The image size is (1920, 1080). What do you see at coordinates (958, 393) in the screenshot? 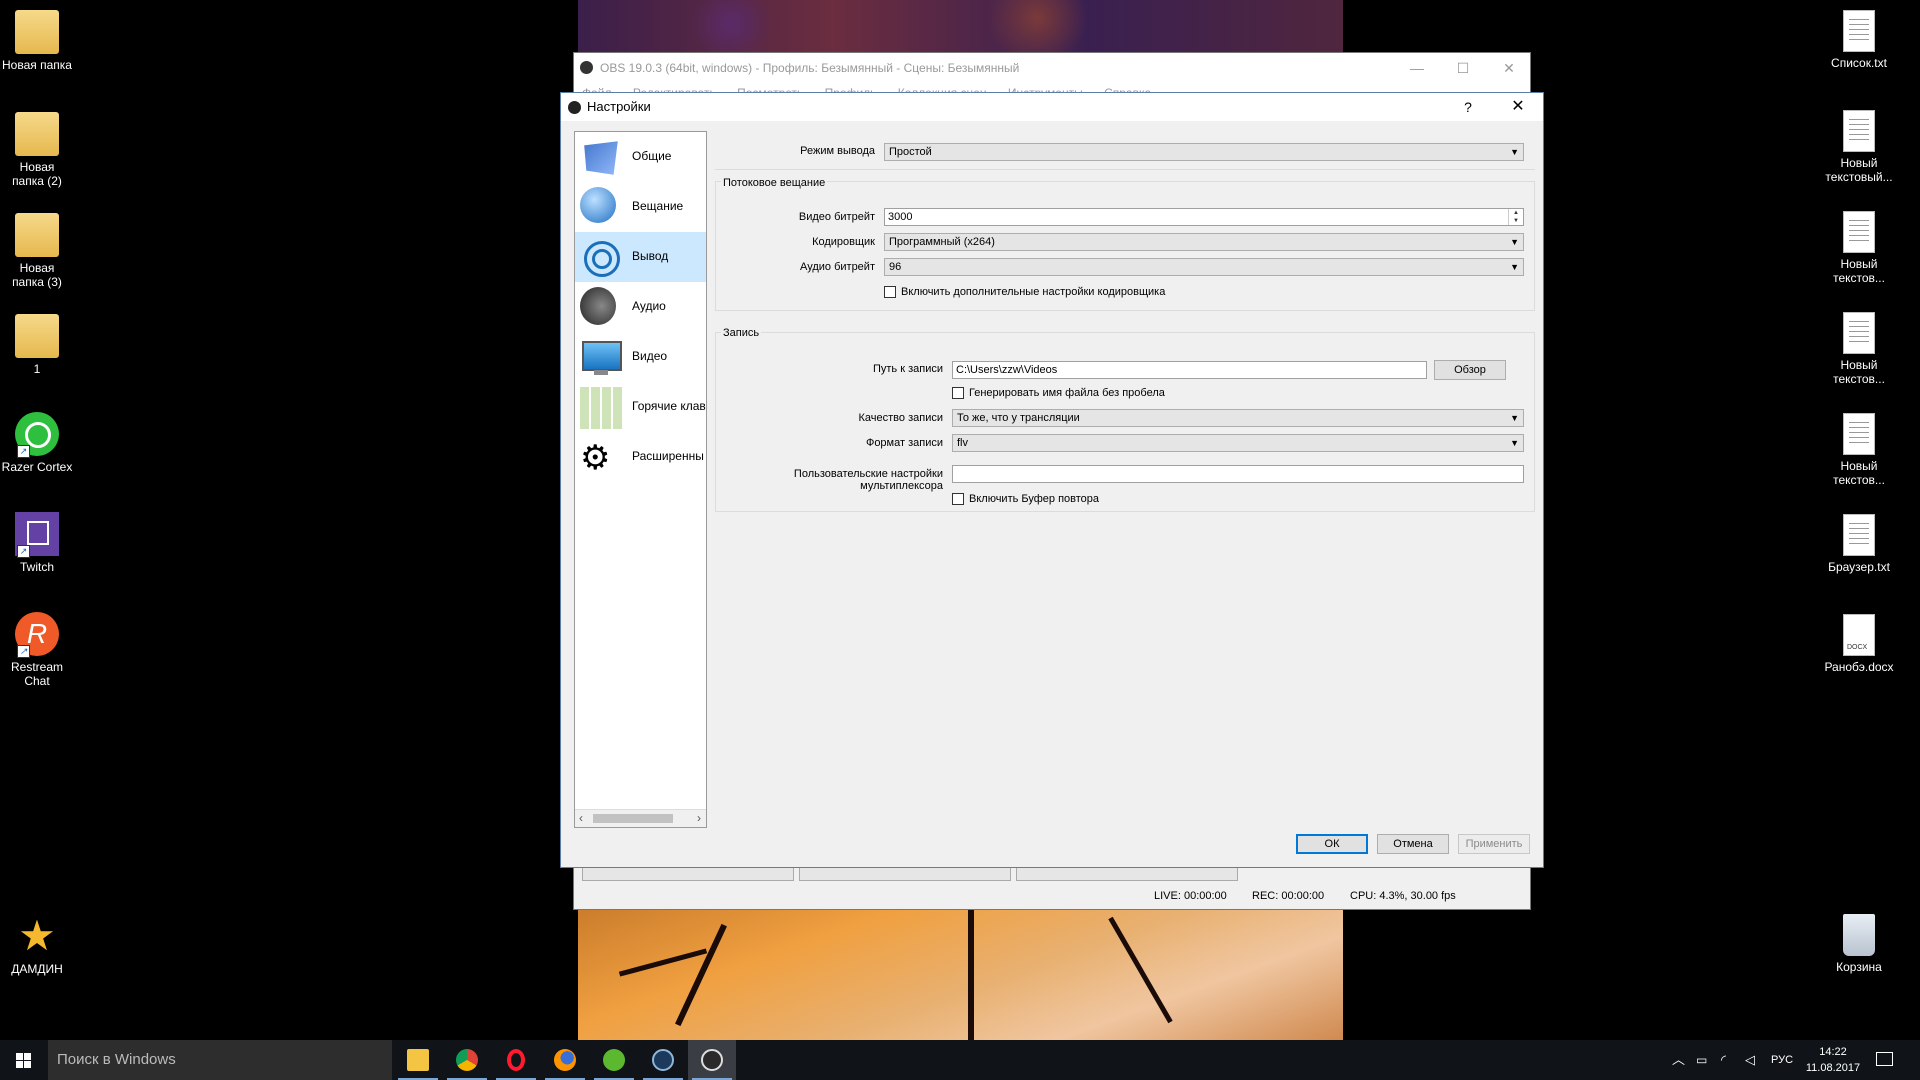
I see `no-space-filename-checkbox` at bounding box center [958, 393].